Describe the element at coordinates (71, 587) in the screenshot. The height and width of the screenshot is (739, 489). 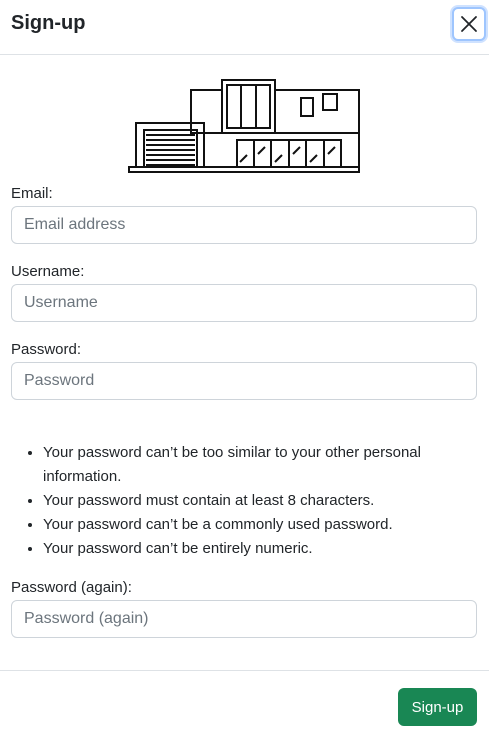
I see `password-again-label: Password (again):` at that location.